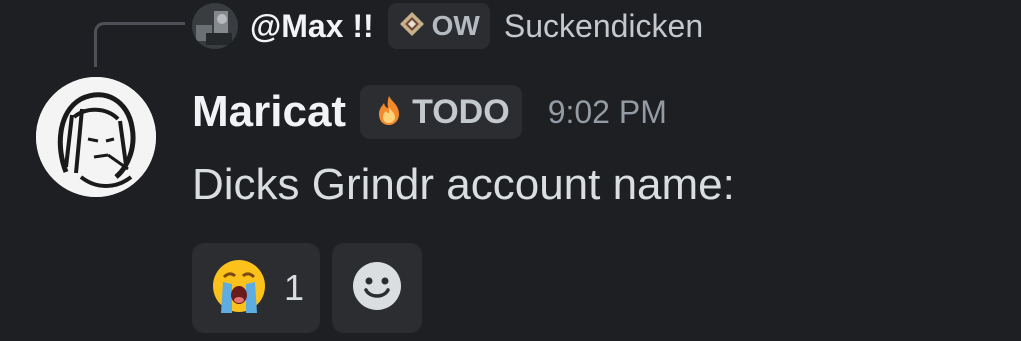 This screenshot has width=1021, height=341. I want to click on tag-badge: TODO, so click(441, 112).